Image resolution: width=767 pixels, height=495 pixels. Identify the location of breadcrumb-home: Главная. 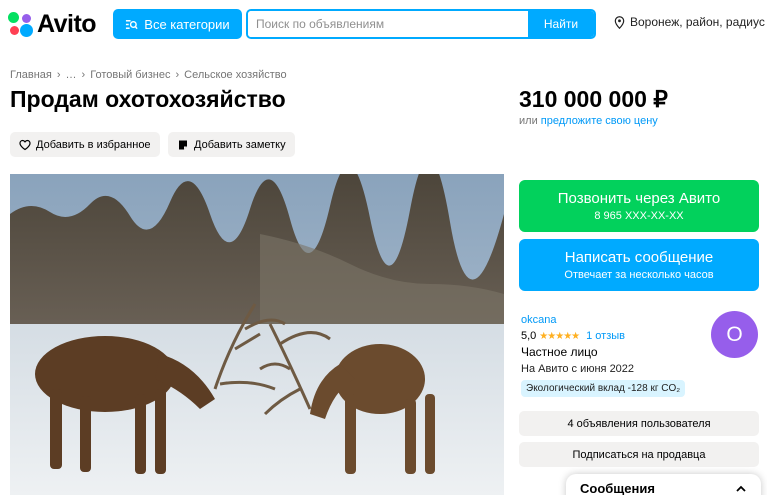
(31, 75).